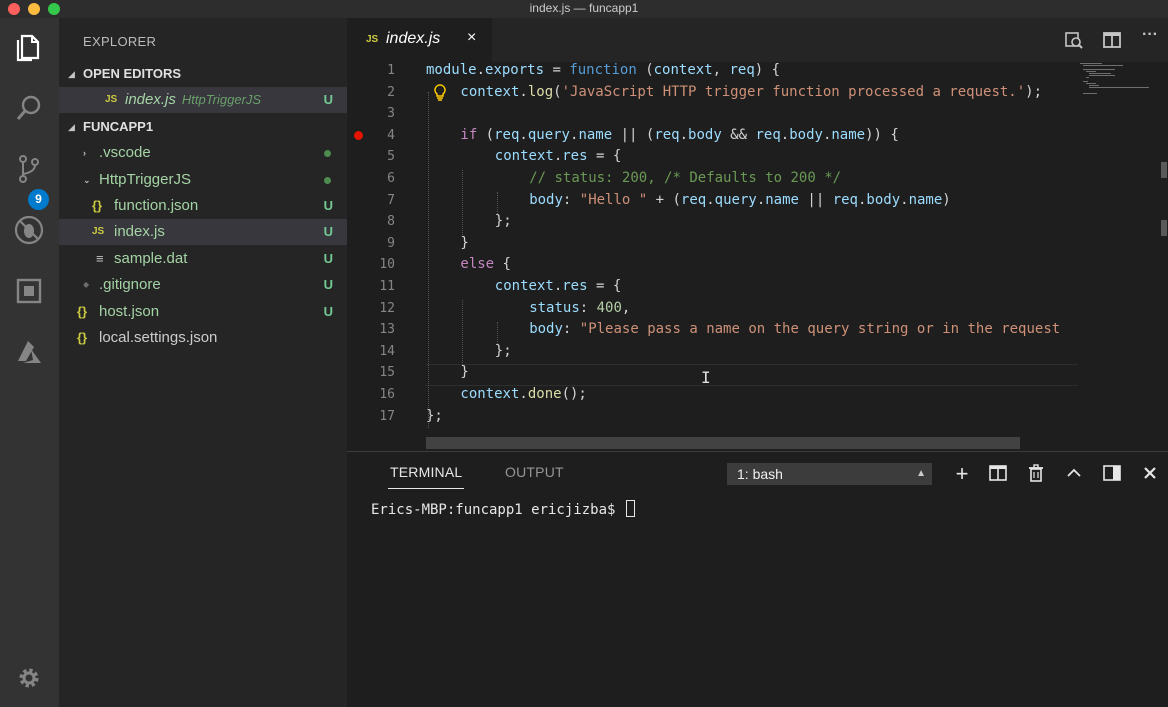 The image size is (1168, 707). I want to click on project-header: ◢ FUNCAPP1, so click(203, 127).